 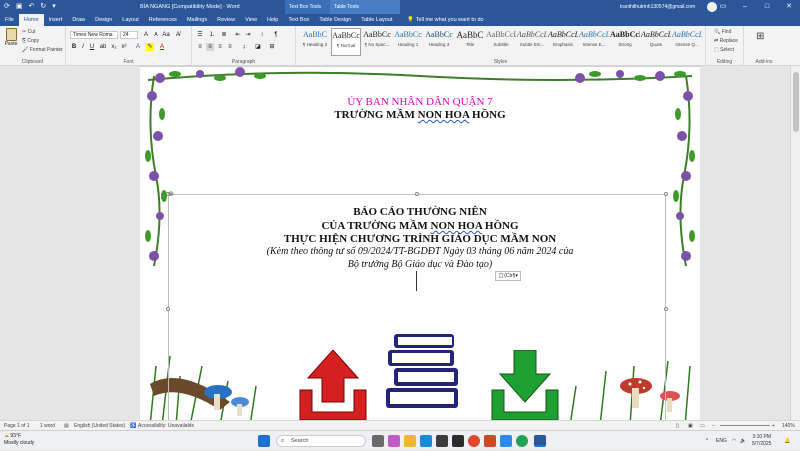 I want to click on shading-icon: ◪, so click(x=258, y=47).